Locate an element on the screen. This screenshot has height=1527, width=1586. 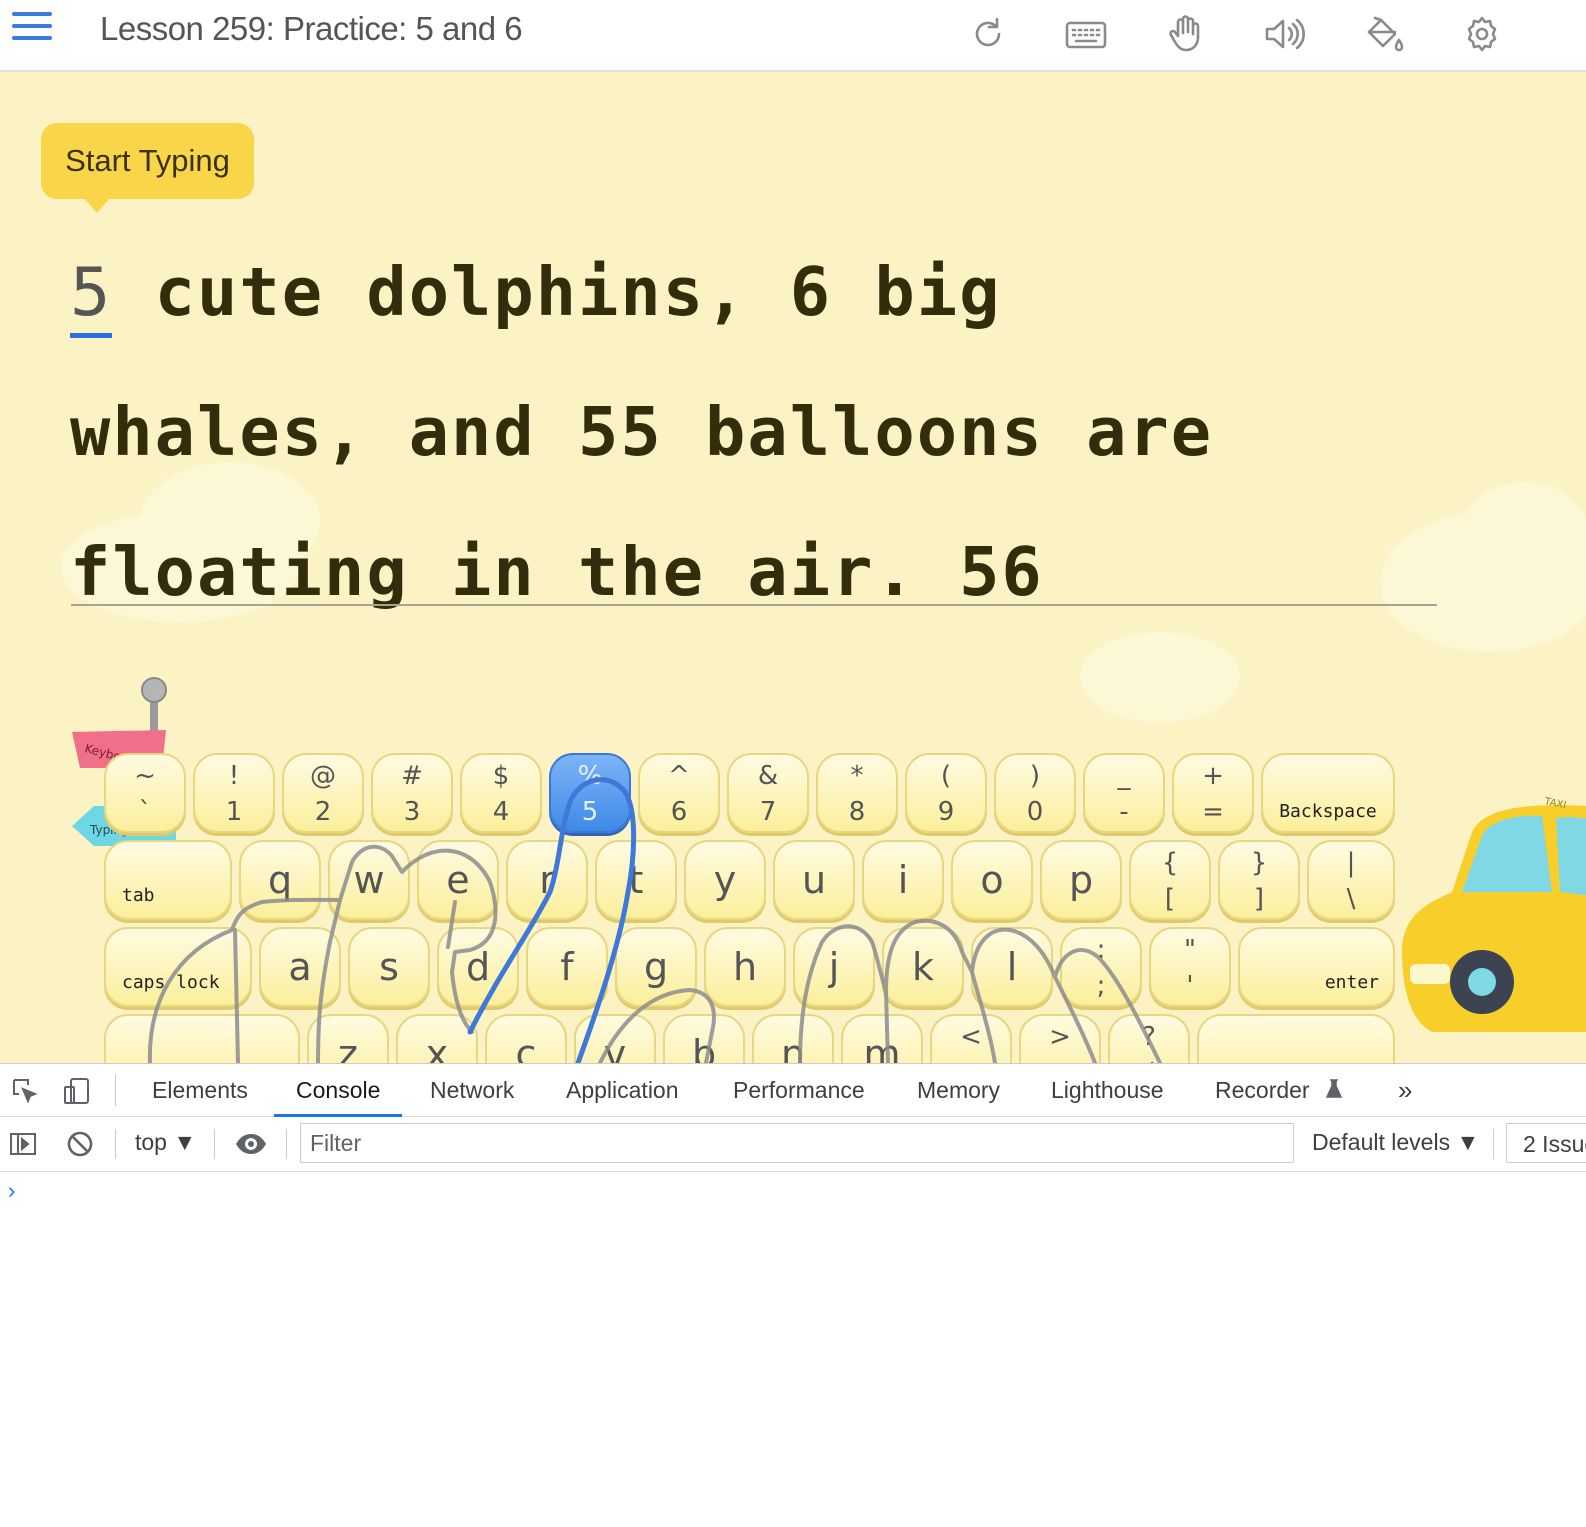
key-shift-label: ( is located at coordinates (946, 776).